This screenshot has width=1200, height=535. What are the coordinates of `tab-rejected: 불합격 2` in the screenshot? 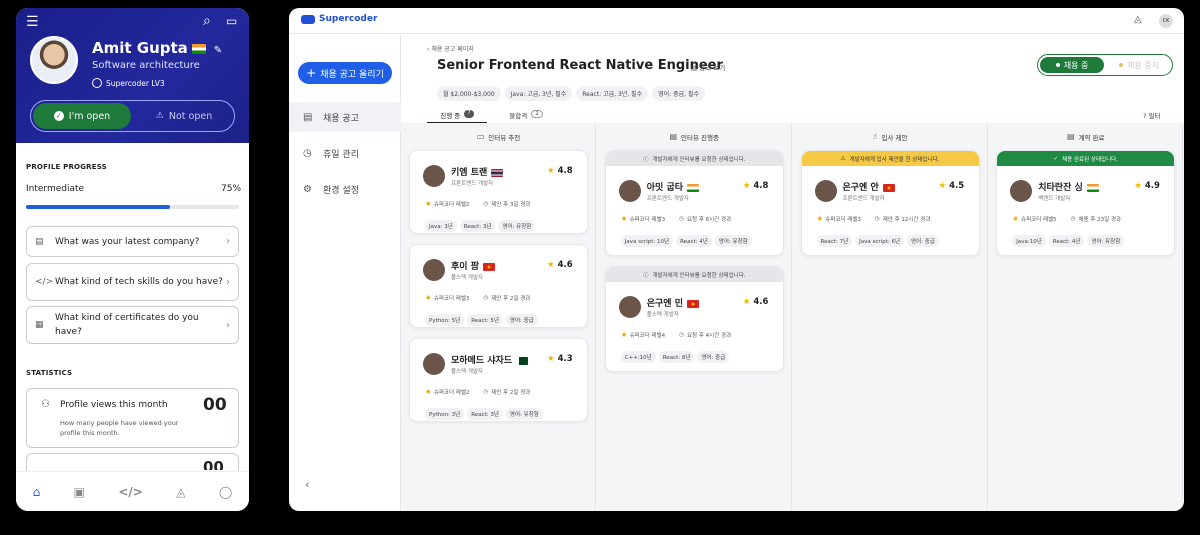 It's located at (526, 116).